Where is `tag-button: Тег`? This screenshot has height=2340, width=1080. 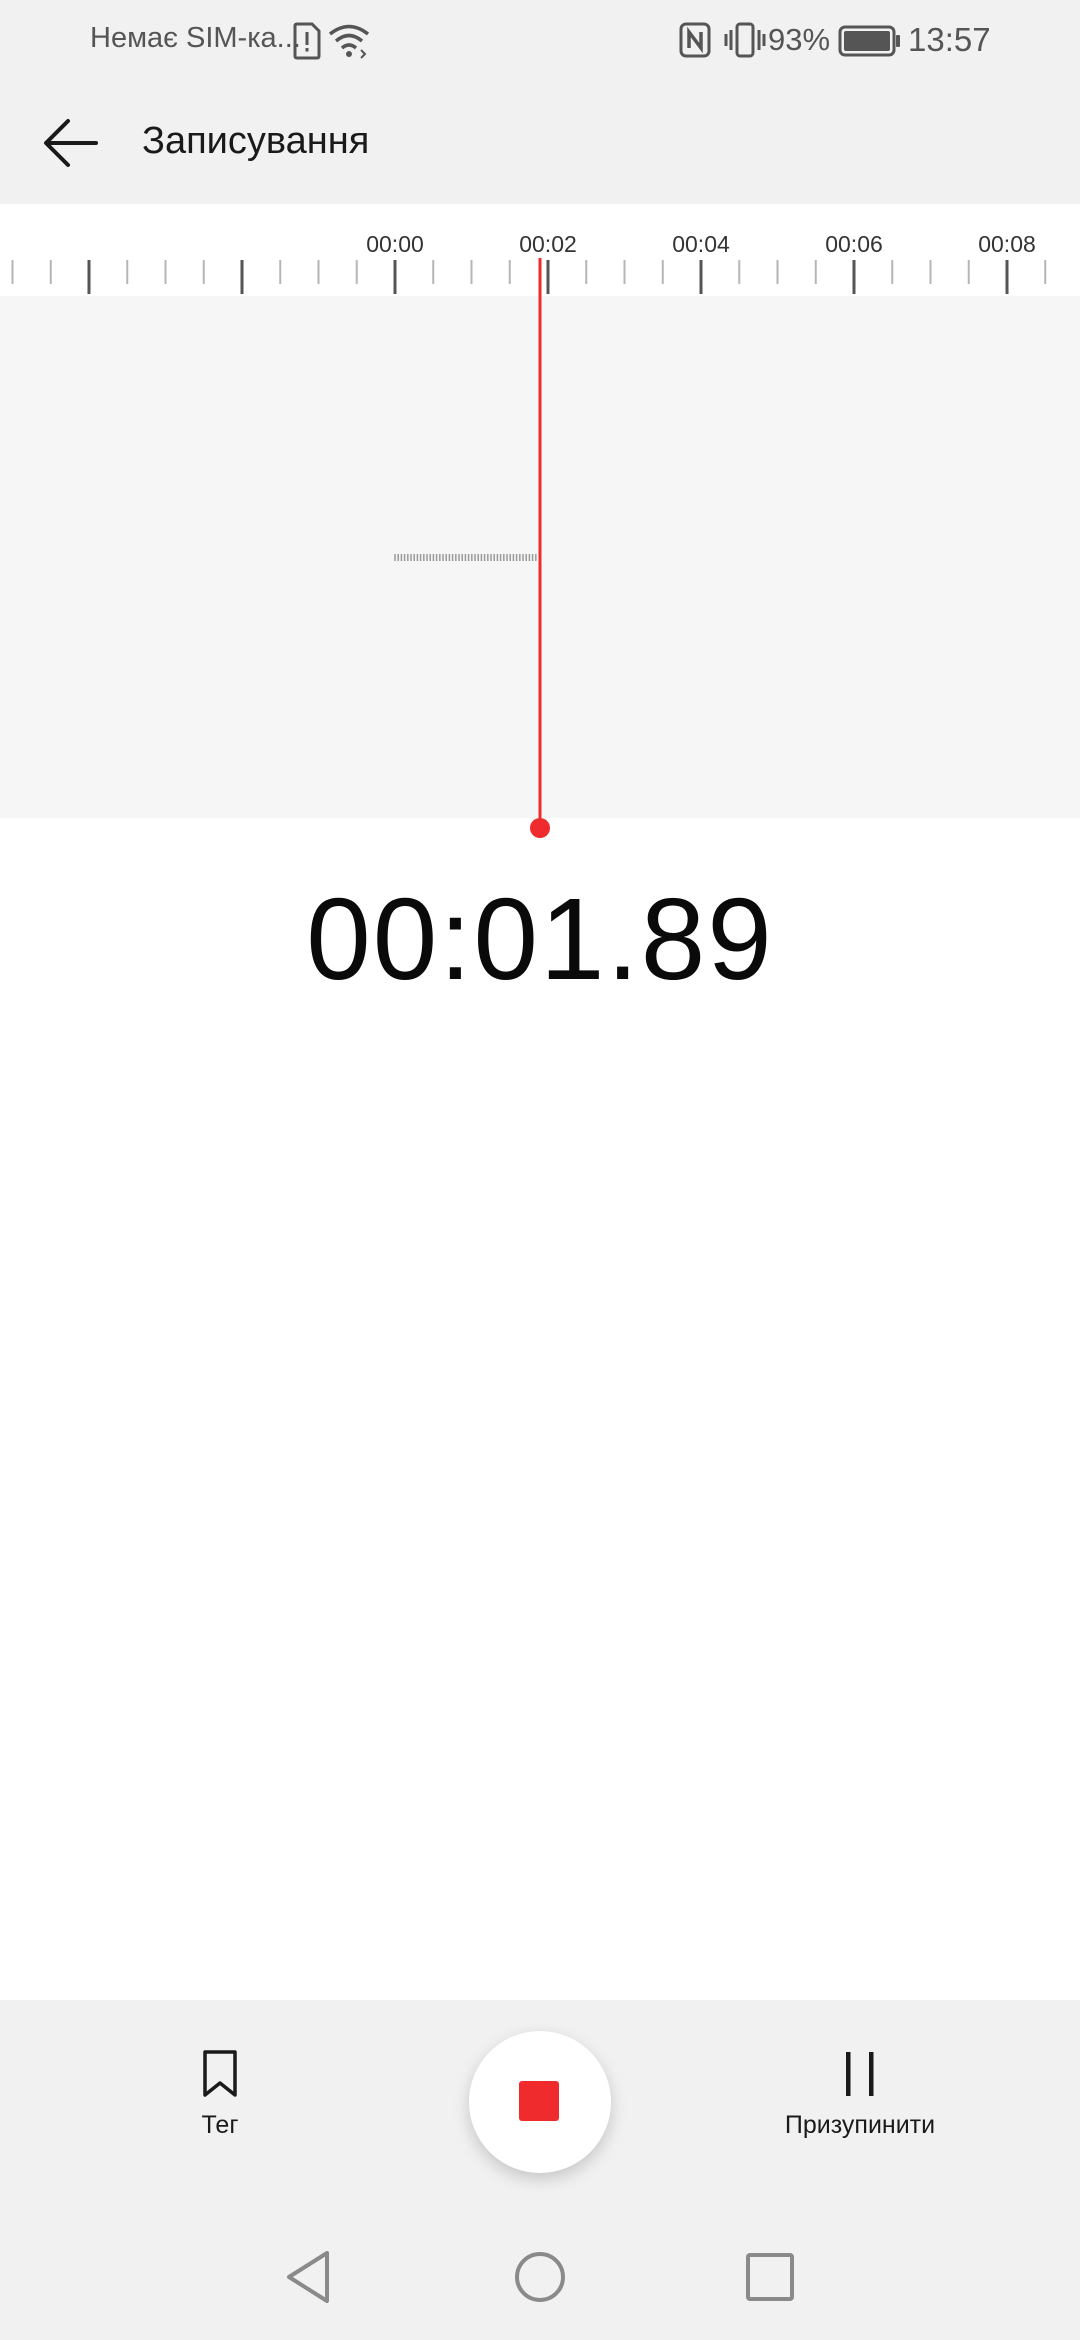 tag-button: Тег is located at coordinates (220, 2094).